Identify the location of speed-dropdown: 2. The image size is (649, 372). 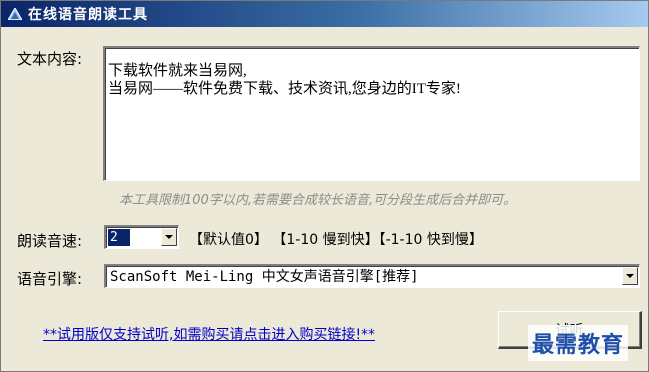
(141, 237).